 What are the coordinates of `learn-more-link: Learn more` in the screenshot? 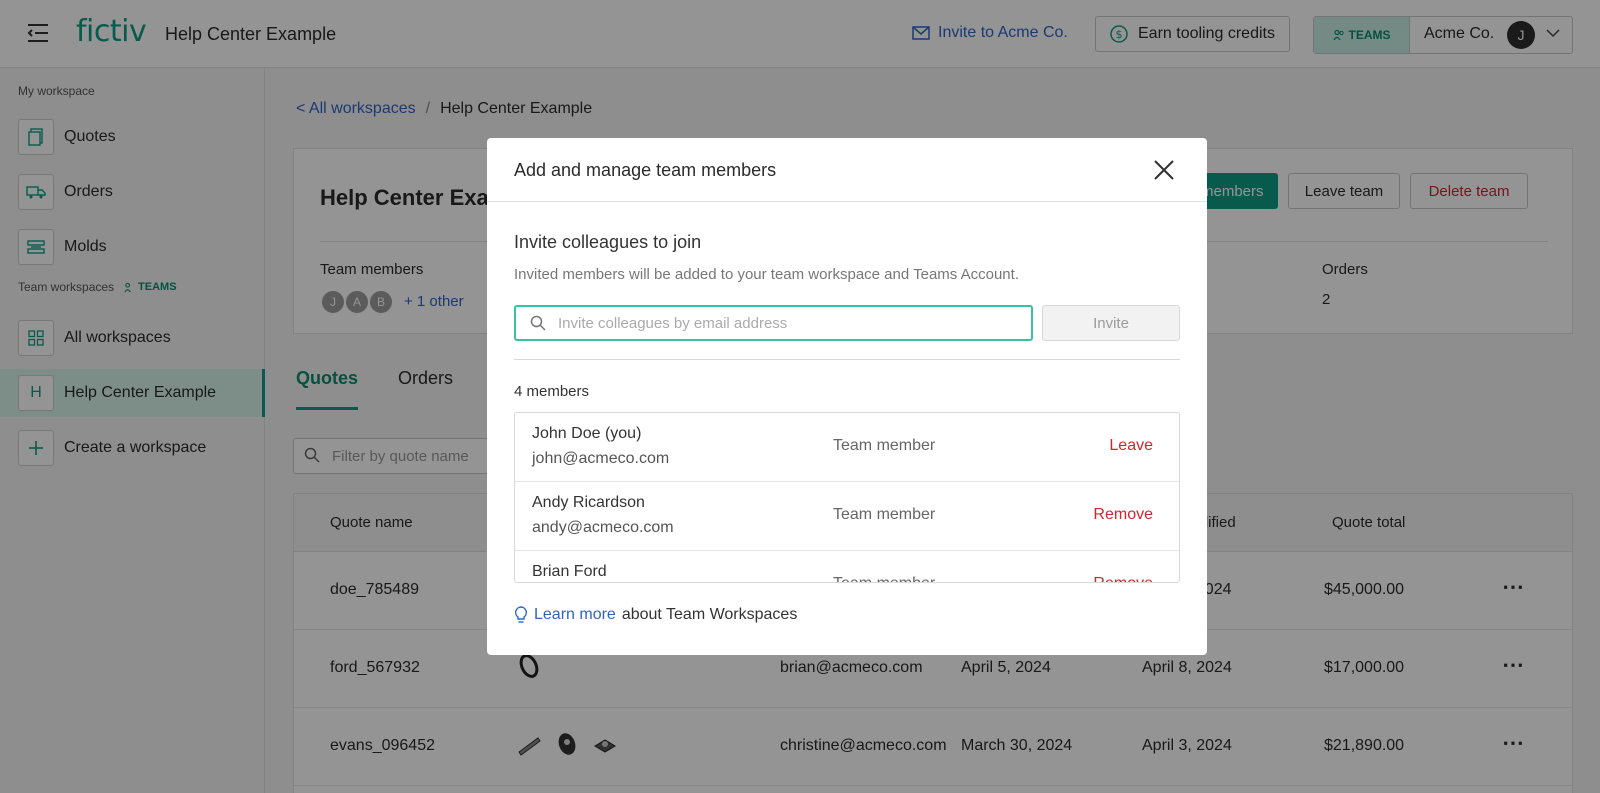 It's located at (575, 615).